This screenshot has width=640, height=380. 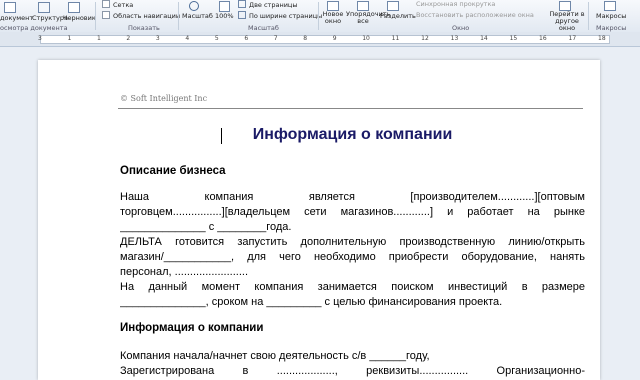 I want to click on new-window-label: Новое окно, so click(x=333, y=17).